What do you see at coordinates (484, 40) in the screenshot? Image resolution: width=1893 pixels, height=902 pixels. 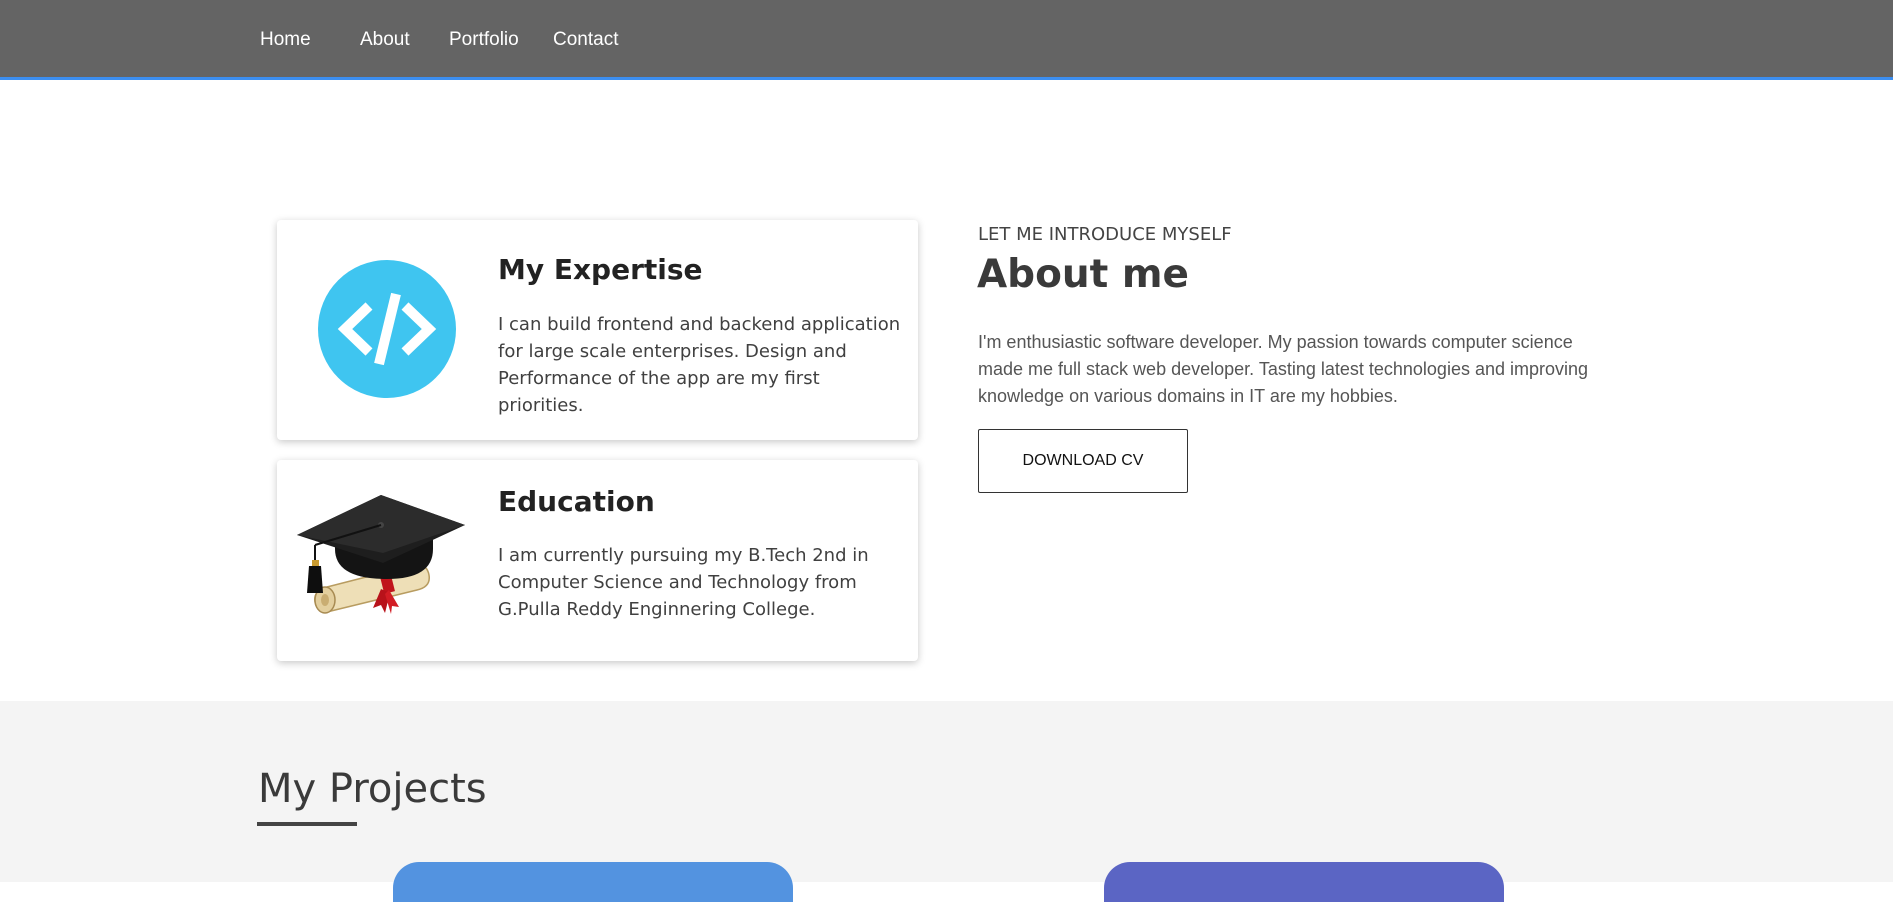 I see `nav-link-portfolio: Portfolio` at bounding box center [484, 40].